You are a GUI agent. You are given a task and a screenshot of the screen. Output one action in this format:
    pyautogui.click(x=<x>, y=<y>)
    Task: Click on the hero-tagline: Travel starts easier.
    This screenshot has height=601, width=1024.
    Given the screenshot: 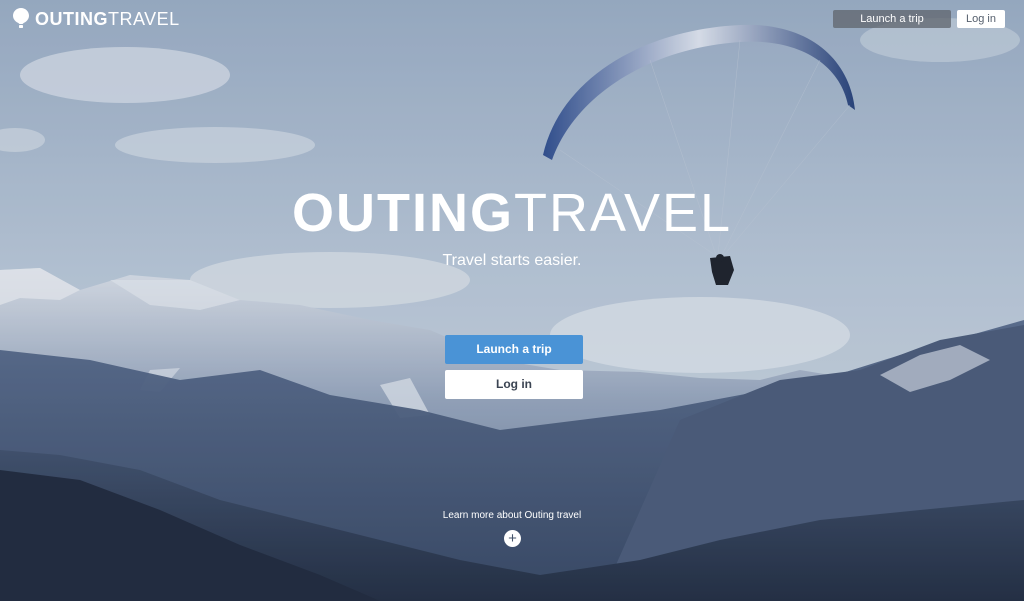 What is the action you would take?
    pyautogui.click(x=512, y=260)
    